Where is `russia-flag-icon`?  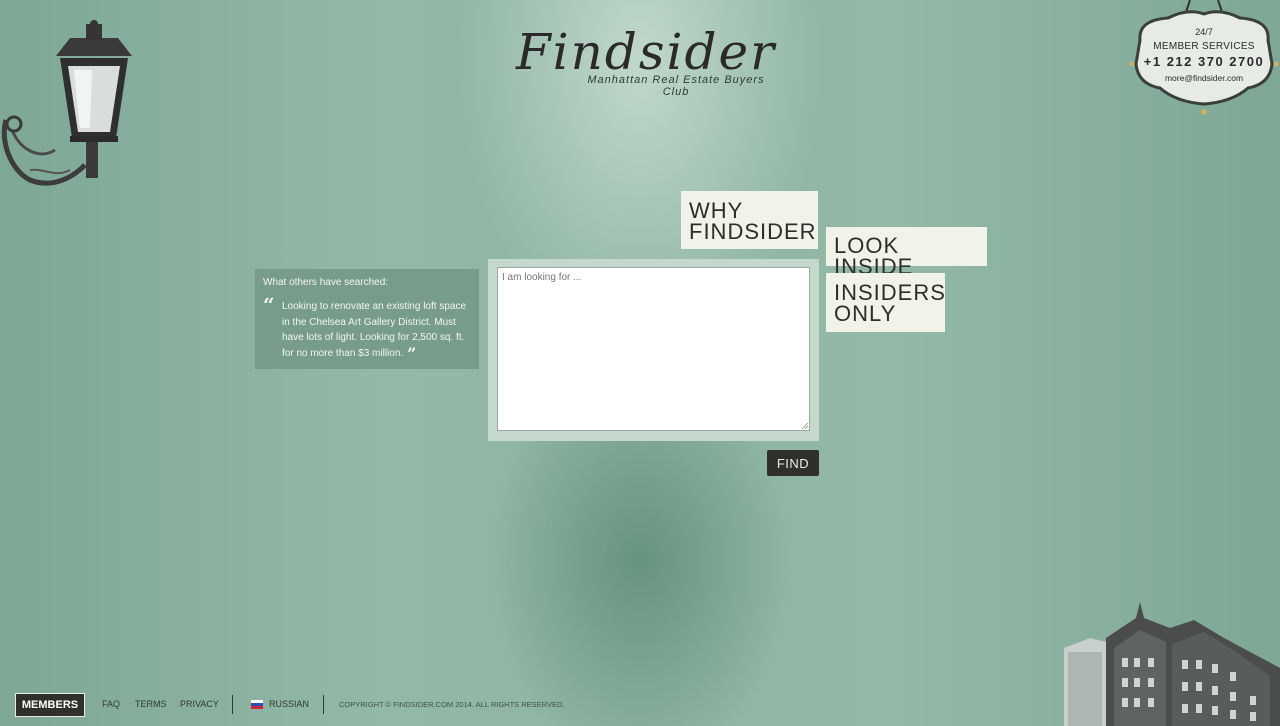 russia-flag-icon is located at coordinates (257, 704).